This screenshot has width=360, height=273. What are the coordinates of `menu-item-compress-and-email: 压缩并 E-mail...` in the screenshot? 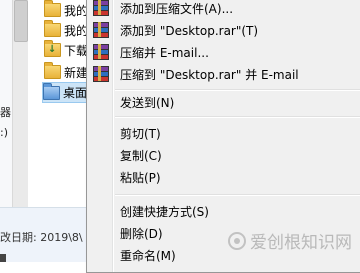 It's located at (223, 52).